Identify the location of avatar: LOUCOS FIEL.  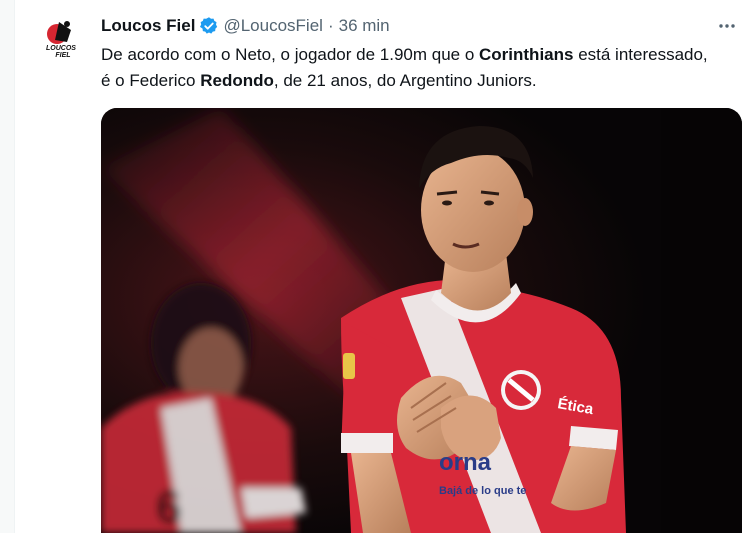
(61, 36).